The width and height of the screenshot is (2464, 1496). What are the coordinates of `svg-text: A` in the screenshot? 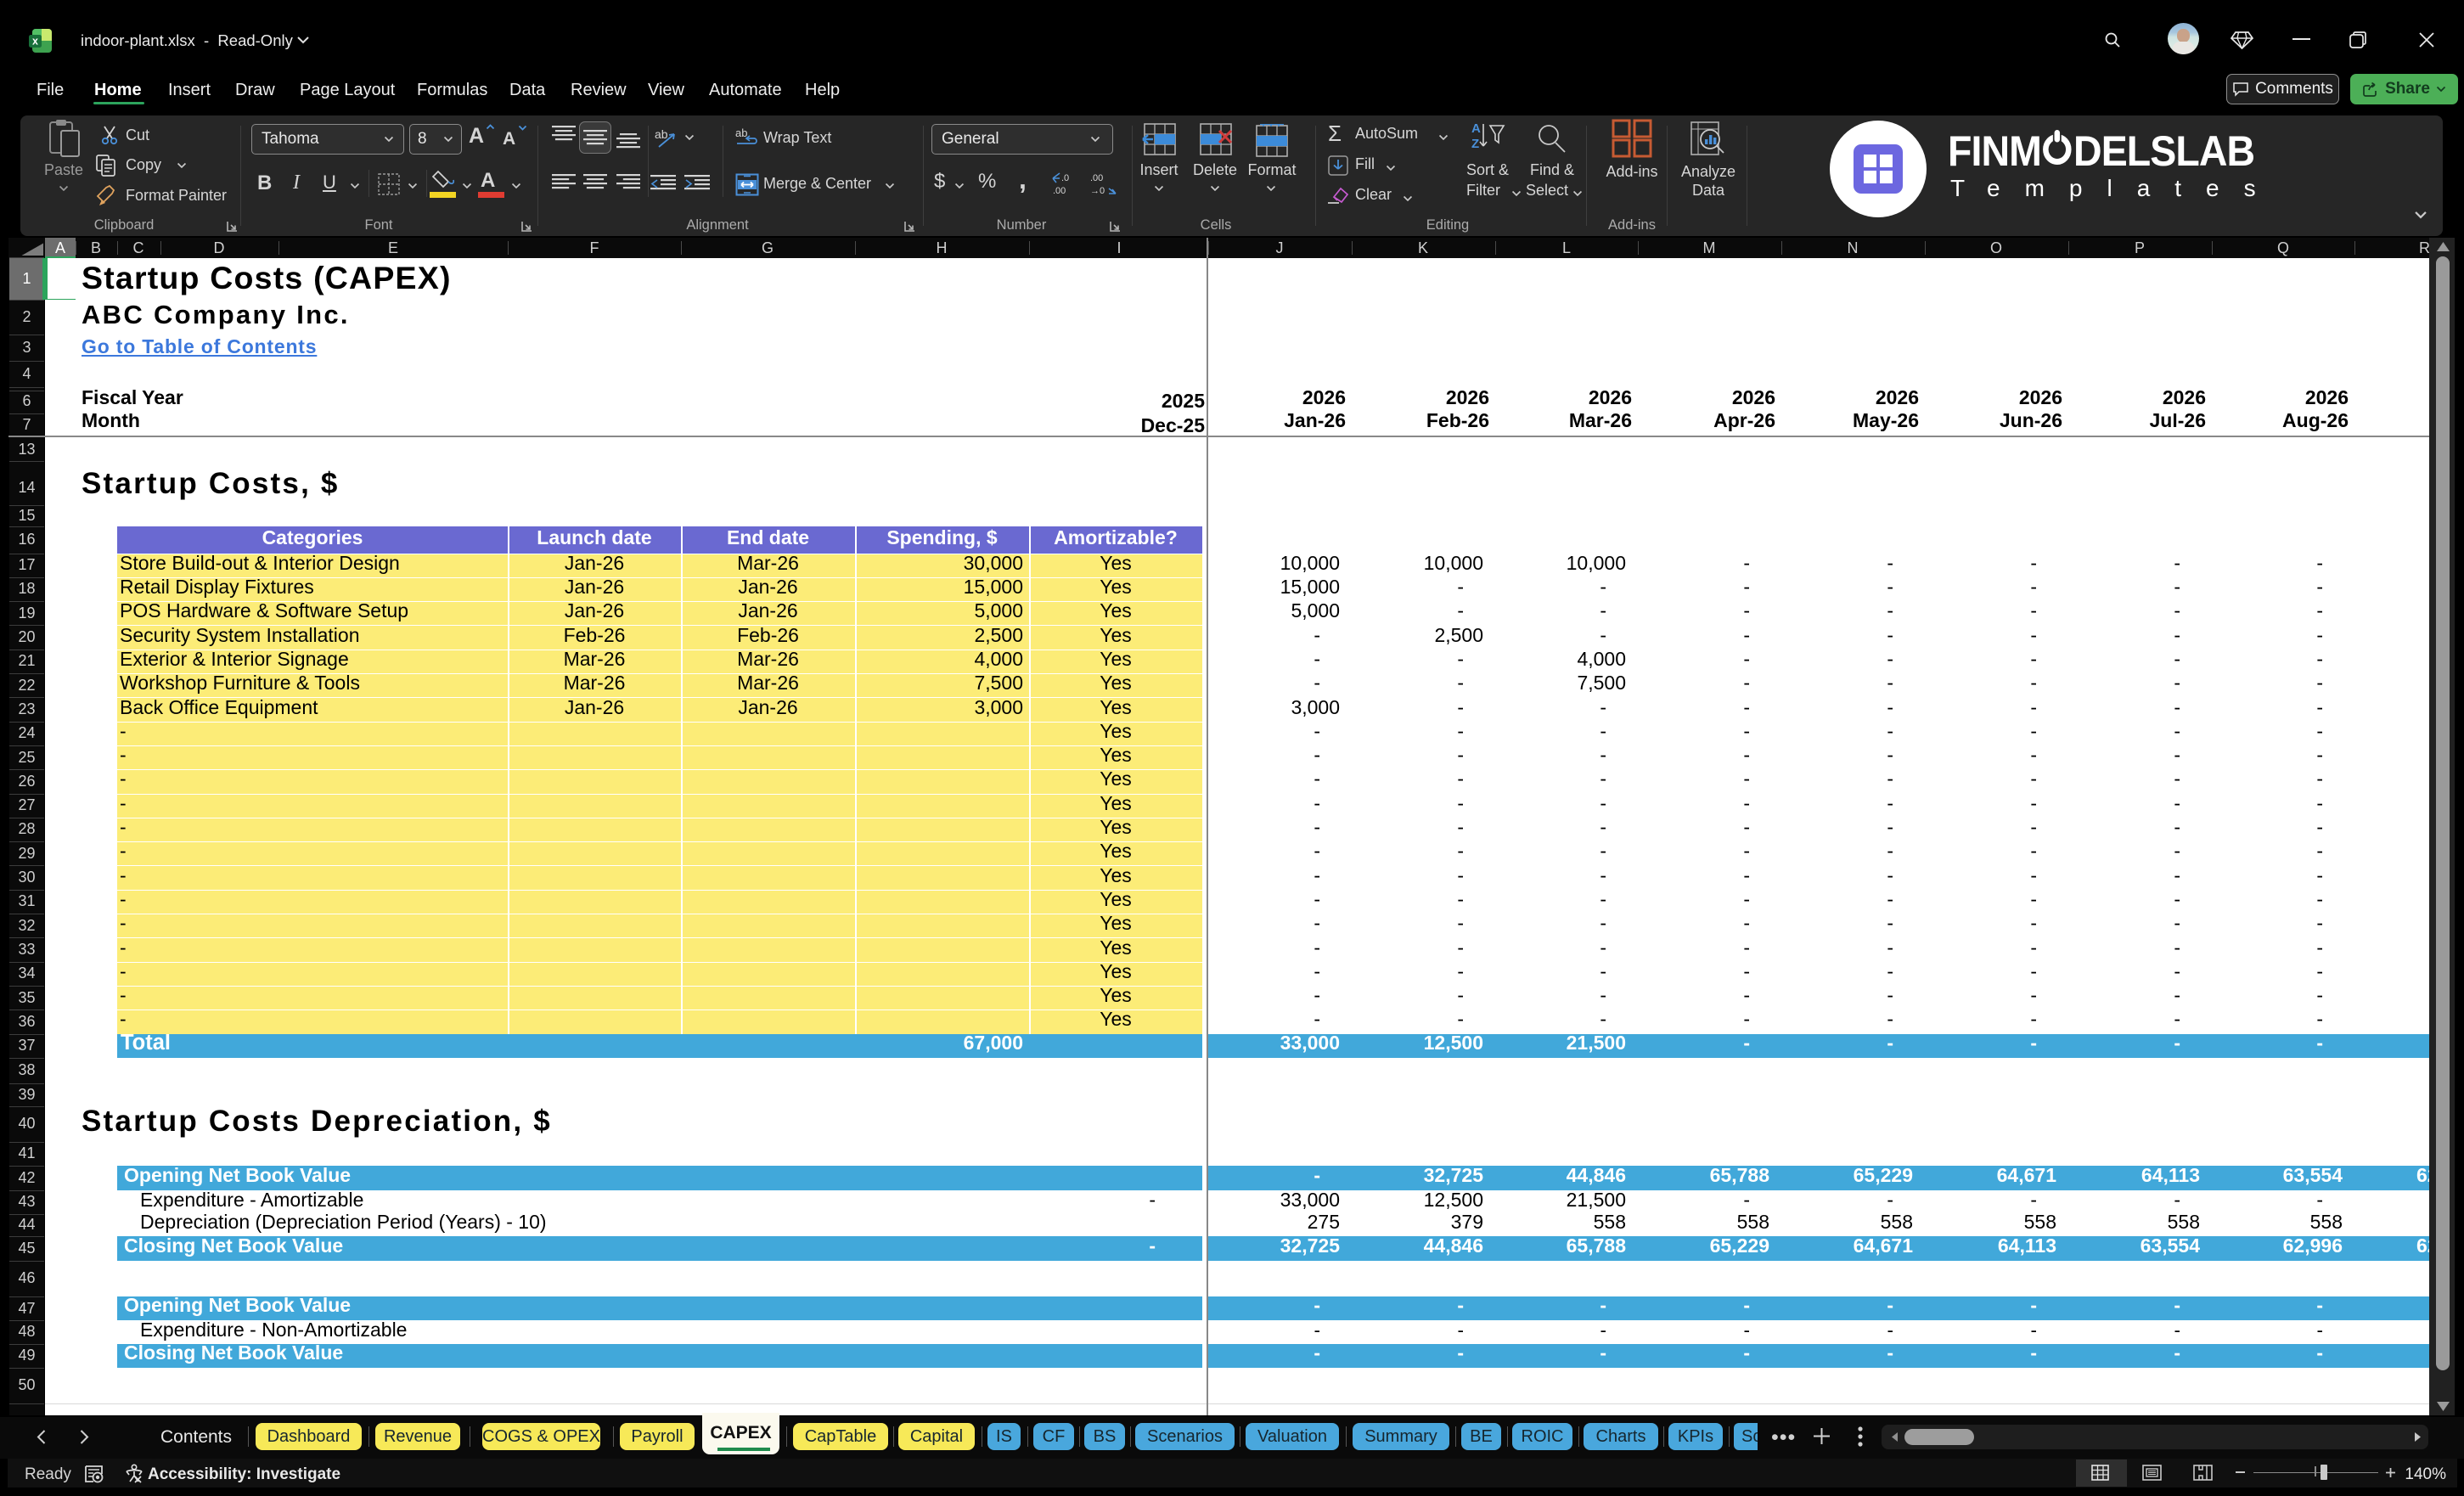 It's located at (1476, 128).